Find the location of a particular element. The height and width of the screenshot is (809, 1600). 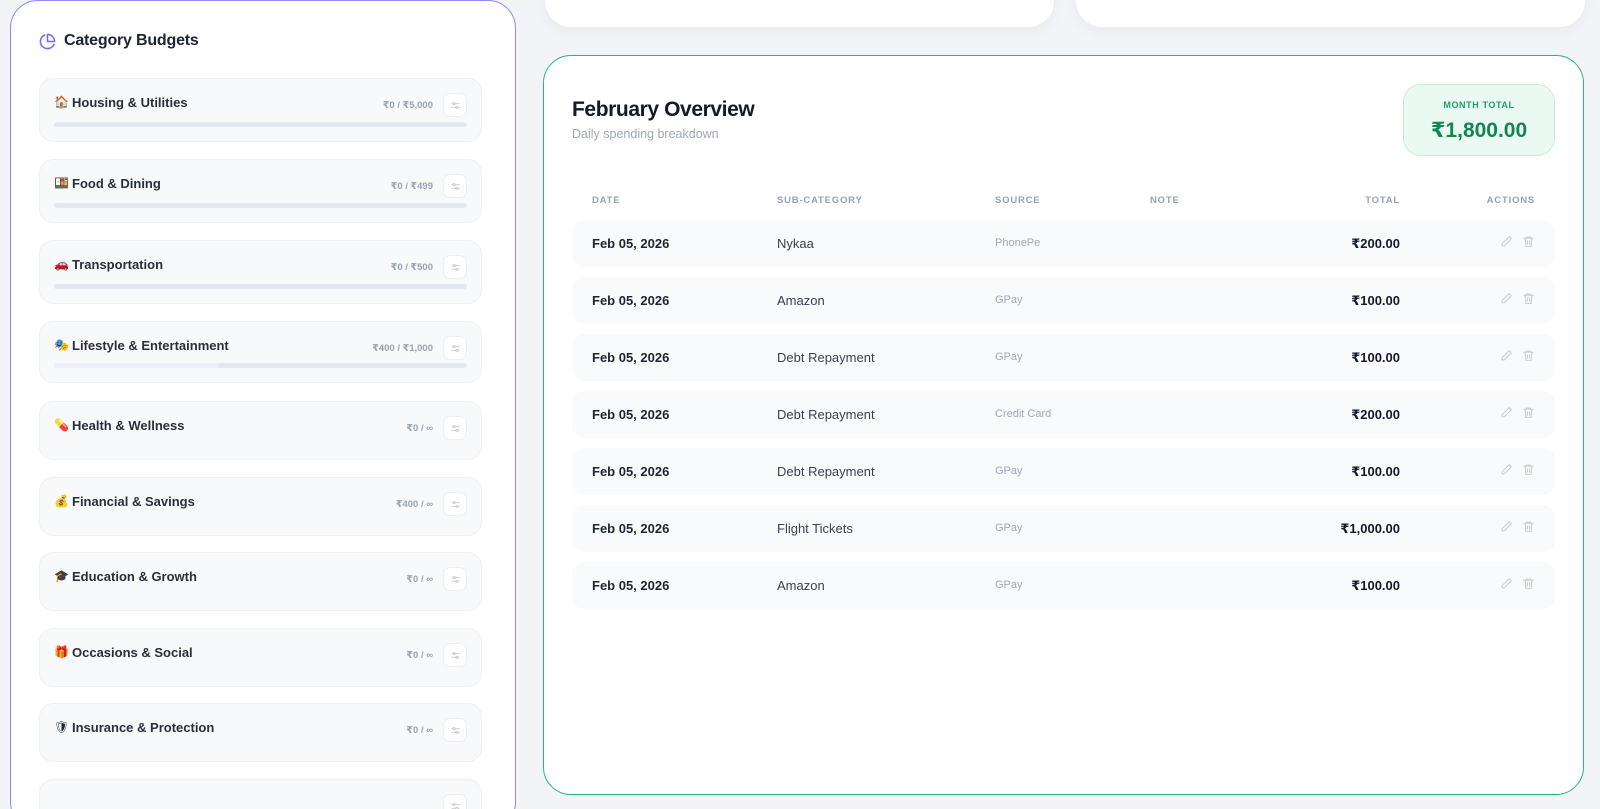

overview-title: February Overview is located at coordinates (663, 109).